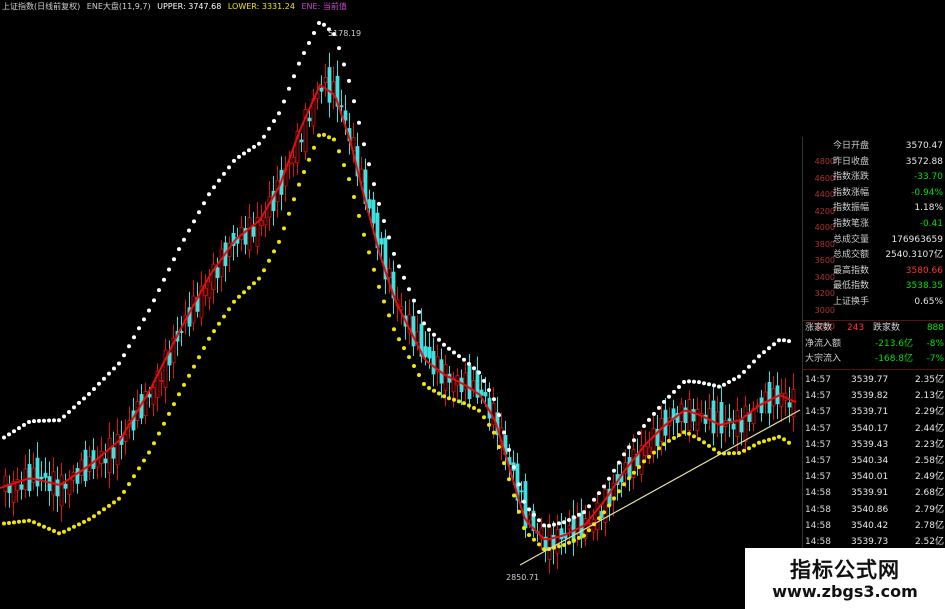  I want to click on tick-vol: 2.49亿, so click(929, 477).